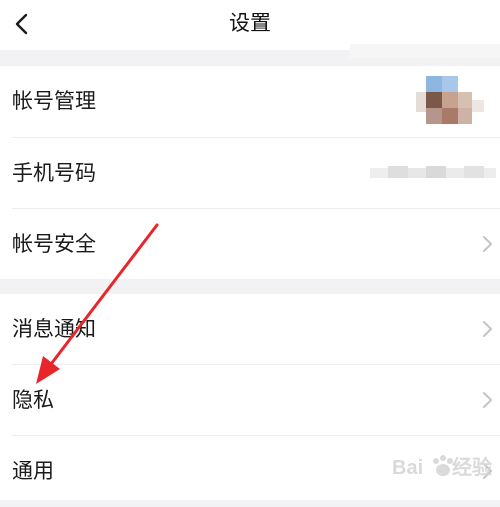 The height and width of the screenshot is (507, 500). Describe the element at coordinates (442, 467) in the screenshot. I see `baidu-watermark-logo: Bai 经验` at that location.